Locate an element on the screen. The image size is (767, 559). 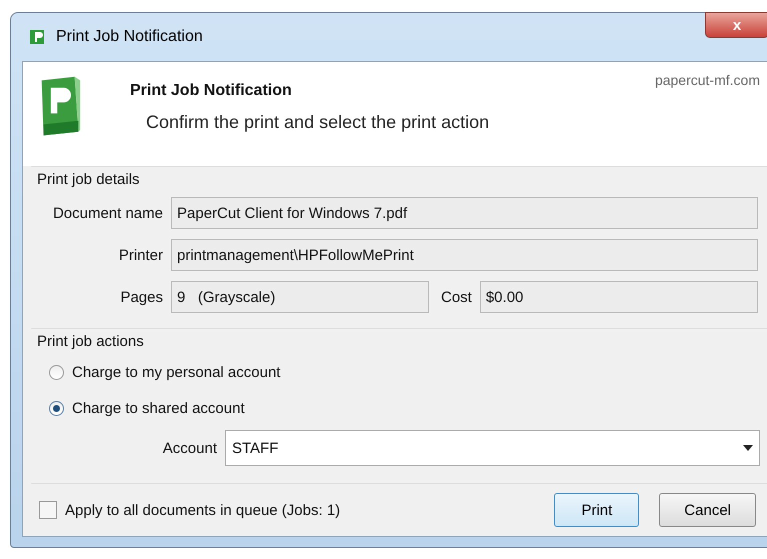
field-label: Printer is located at coordinates (140, 255).